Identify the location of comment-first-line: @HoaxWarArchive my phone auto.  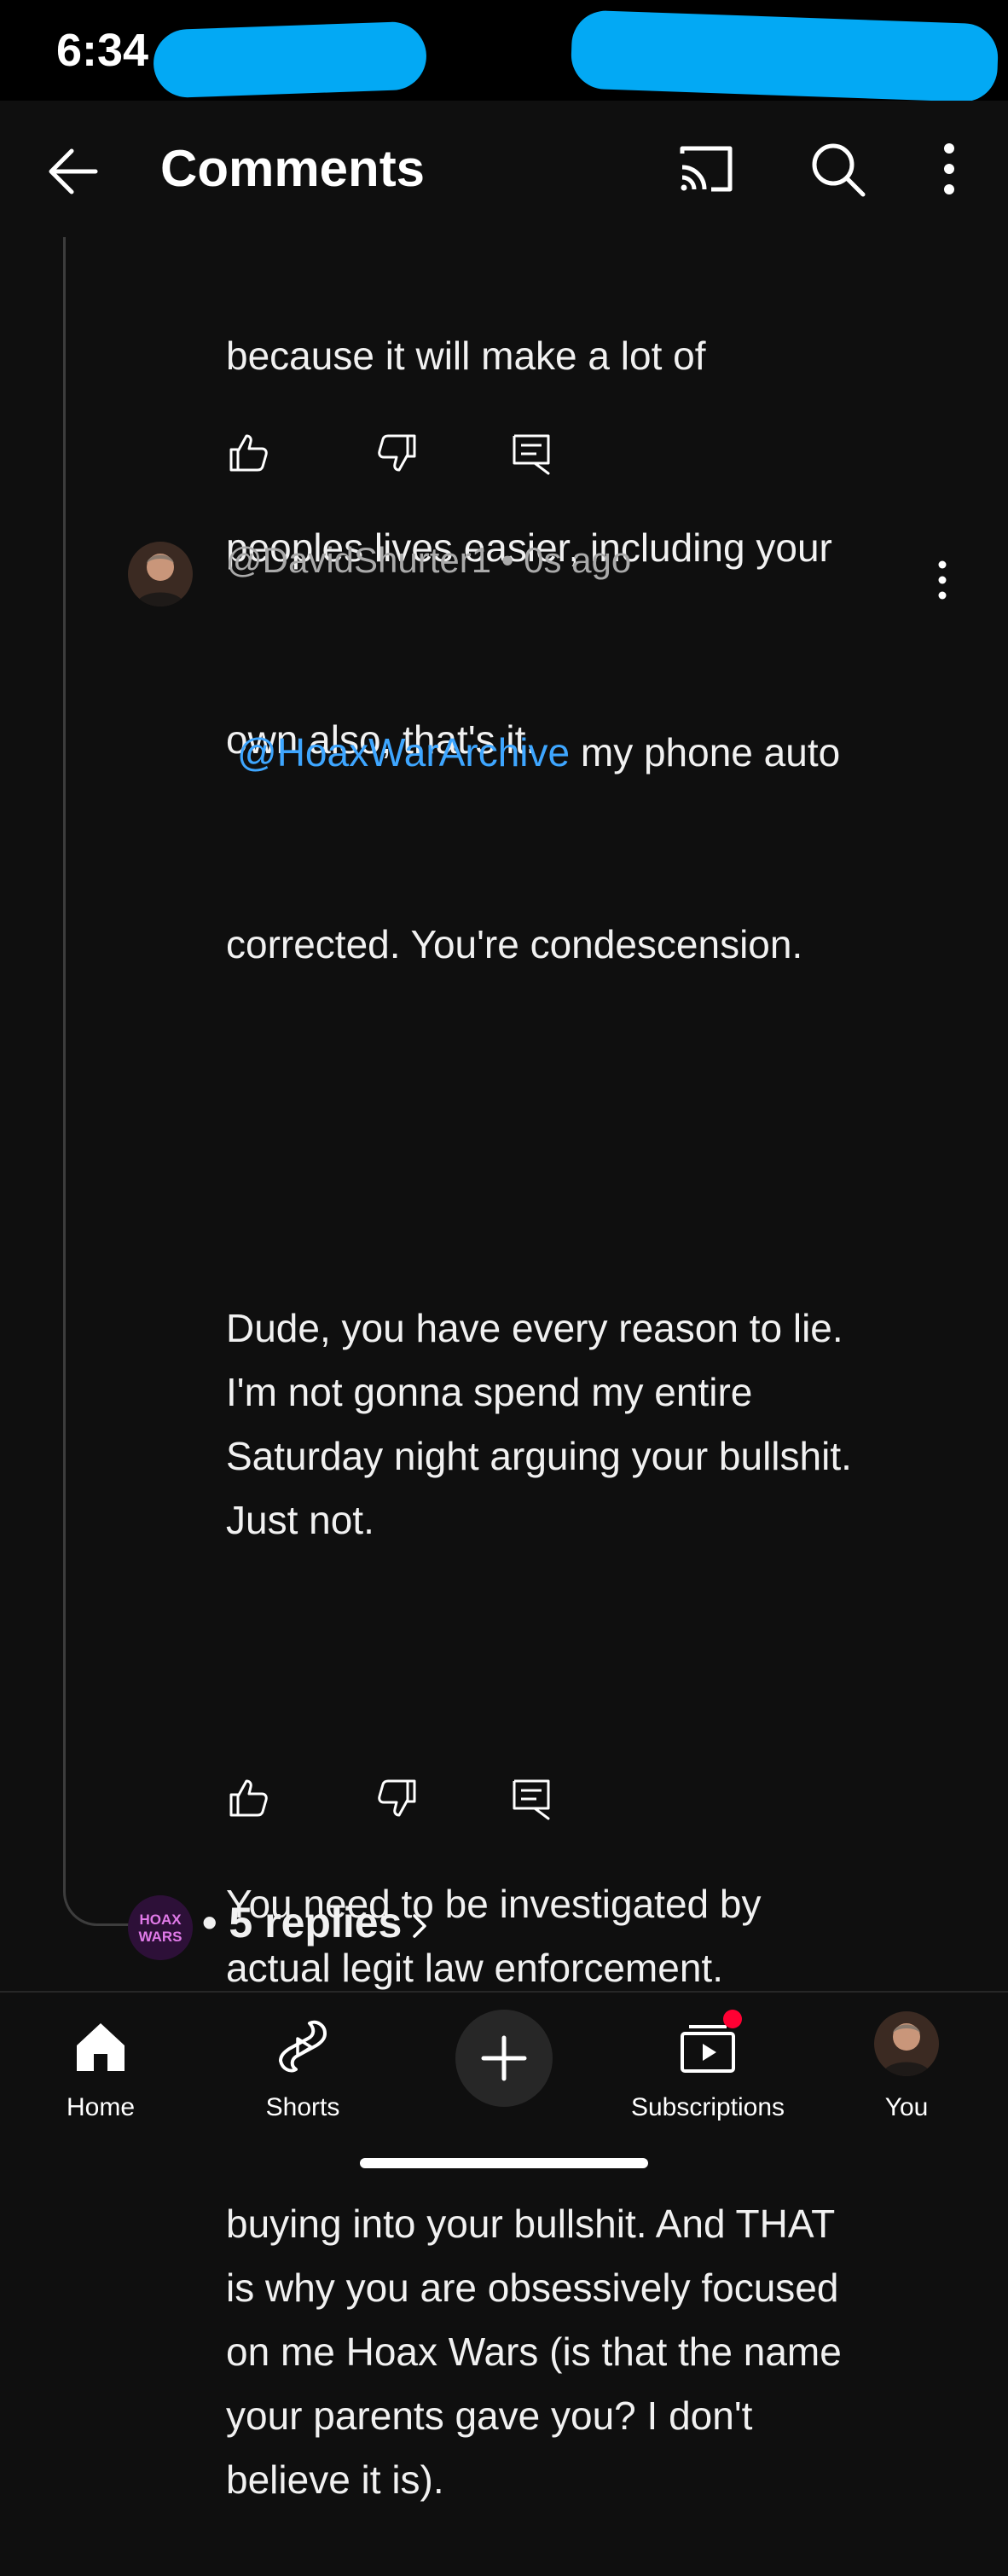
(588, 753).